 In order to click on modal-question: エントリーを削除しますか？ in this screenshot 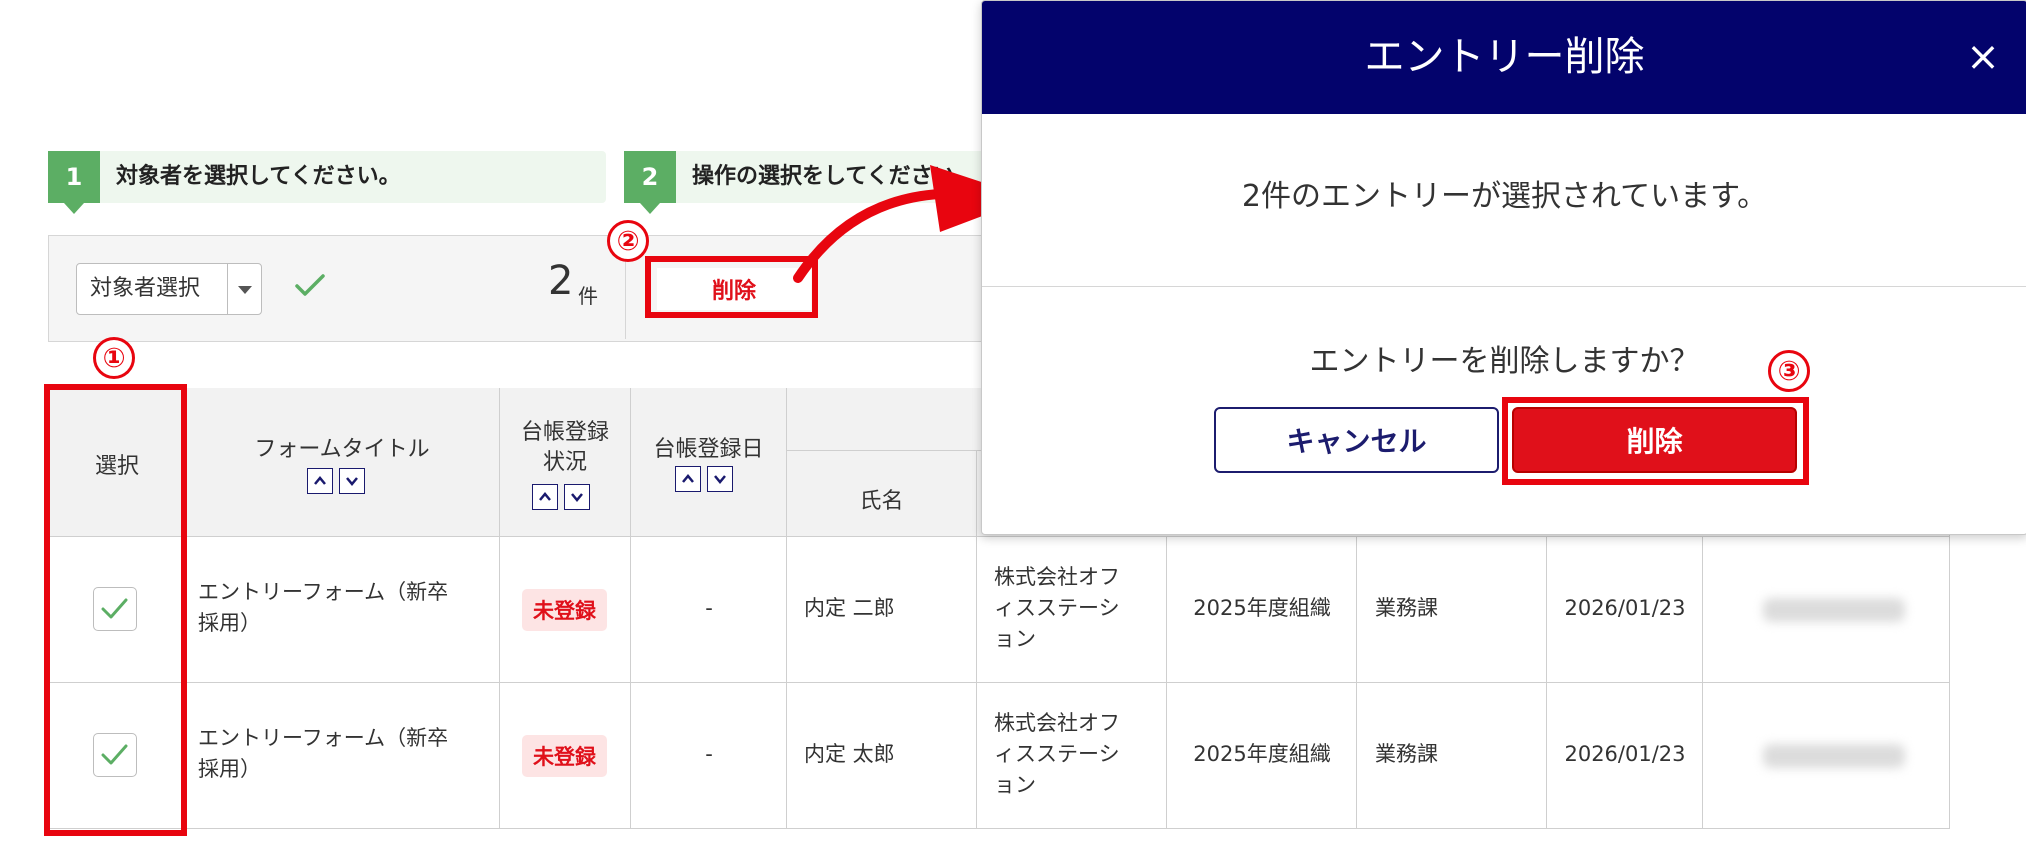, I will do `click(1504, 361)`.